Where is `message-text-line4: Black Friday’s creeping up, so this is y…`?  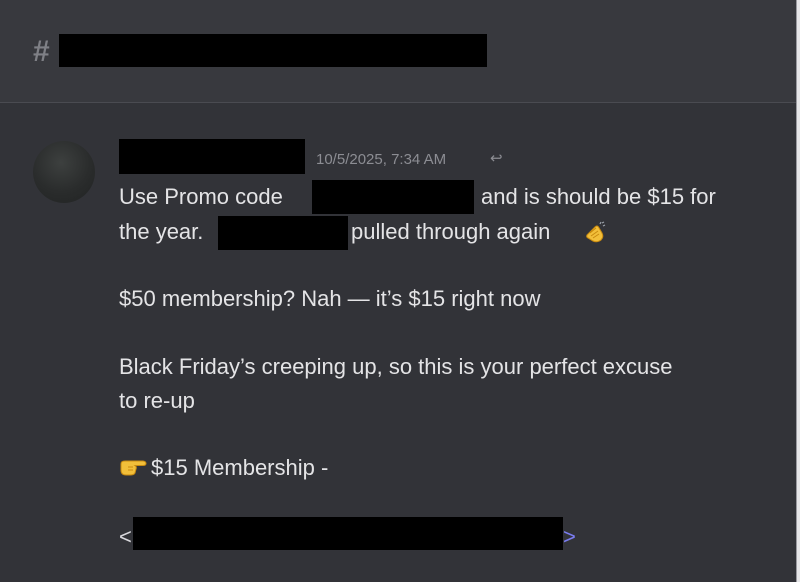
message-text-line4: Black Friday’s creeping up, so this is y… is located at coordinates (396, 366).